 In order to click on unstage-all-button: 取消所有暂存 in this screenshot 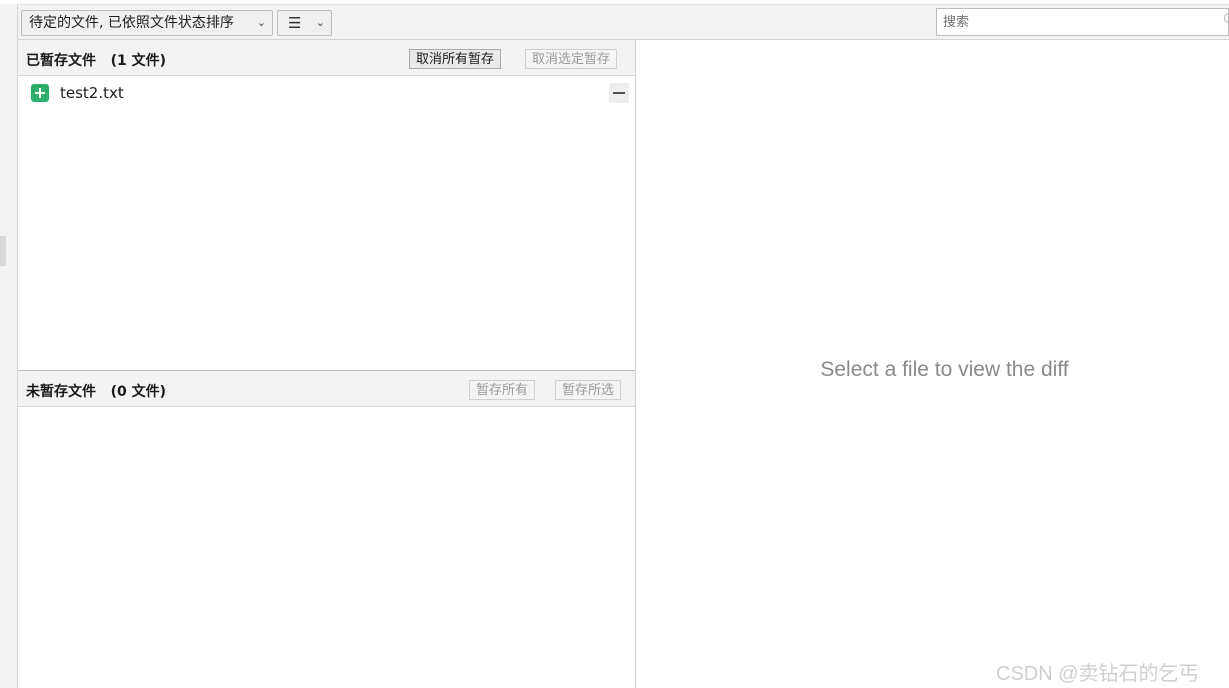, I will do `click(455, 59)`.